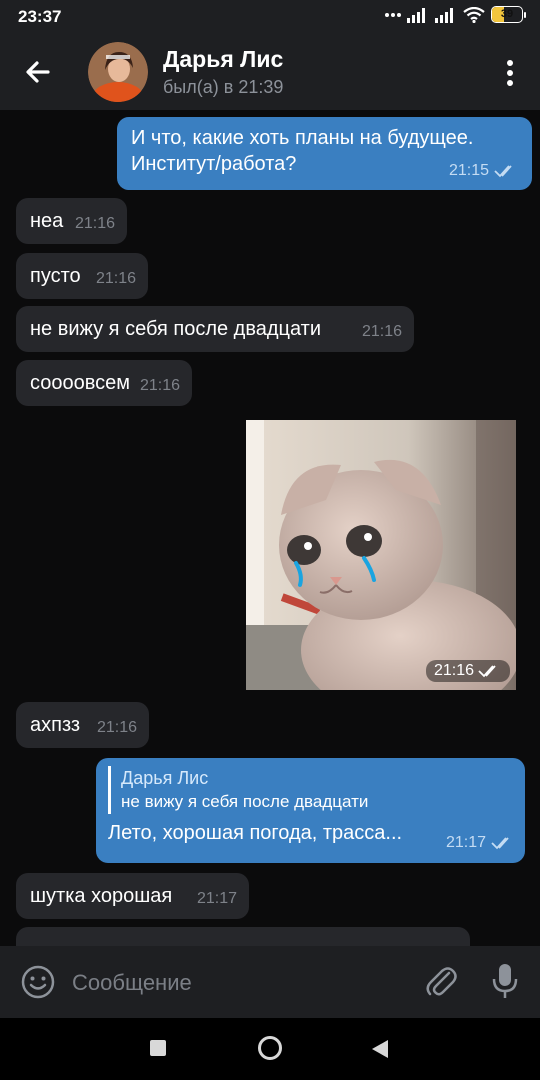  What do you see at coordinates (38, 982) in the screenshot?
I see `emoji-icon` at bounding box center [38, 982].